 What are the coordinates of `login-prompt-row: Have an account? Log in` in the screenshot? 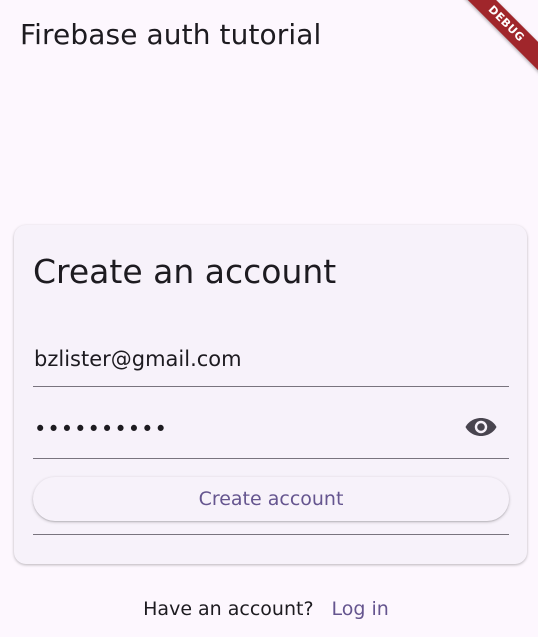 It's located at (269, 609).